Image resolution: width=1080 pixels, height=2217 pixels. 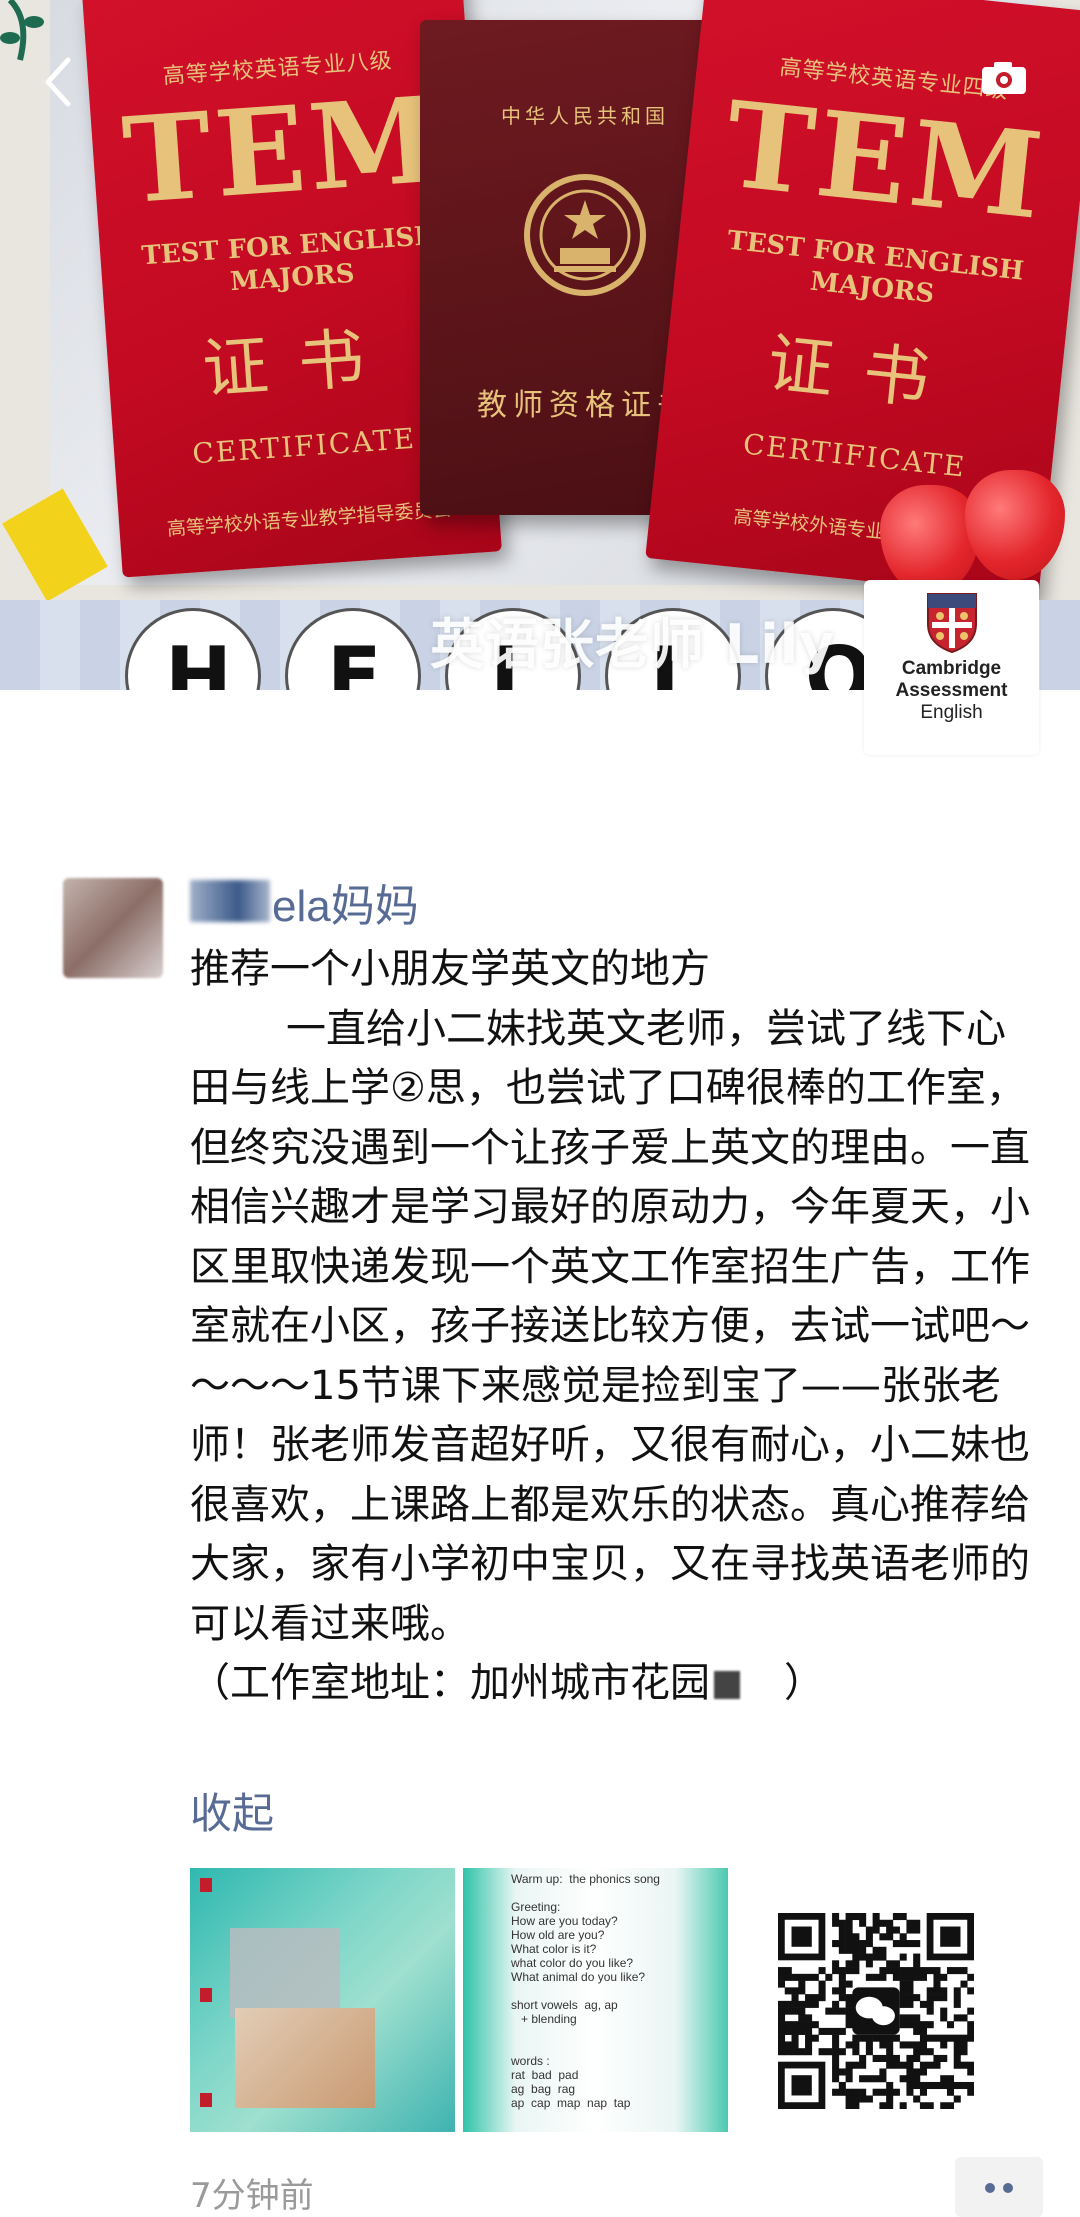 I want to click on national-emblem-icon, so click(x=585, y=235).